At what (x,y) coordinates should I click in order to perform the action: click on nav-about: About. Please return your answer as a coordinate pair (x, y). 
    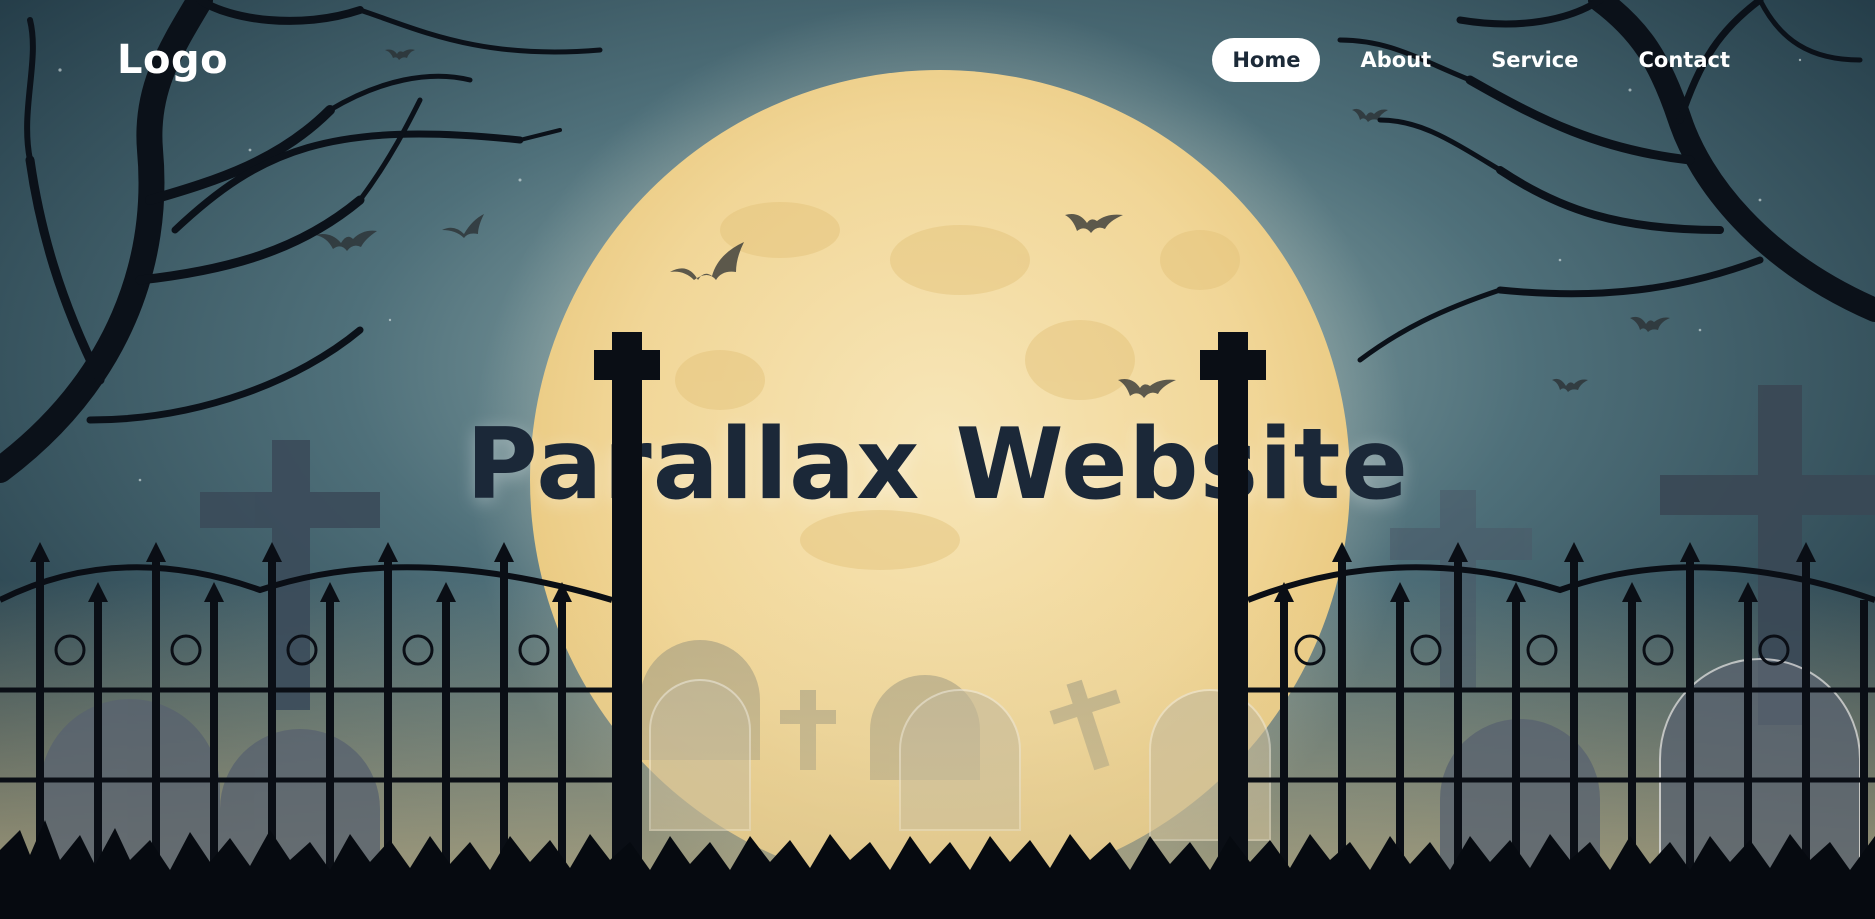
    Looking at the image, I should click on (1395, 60).